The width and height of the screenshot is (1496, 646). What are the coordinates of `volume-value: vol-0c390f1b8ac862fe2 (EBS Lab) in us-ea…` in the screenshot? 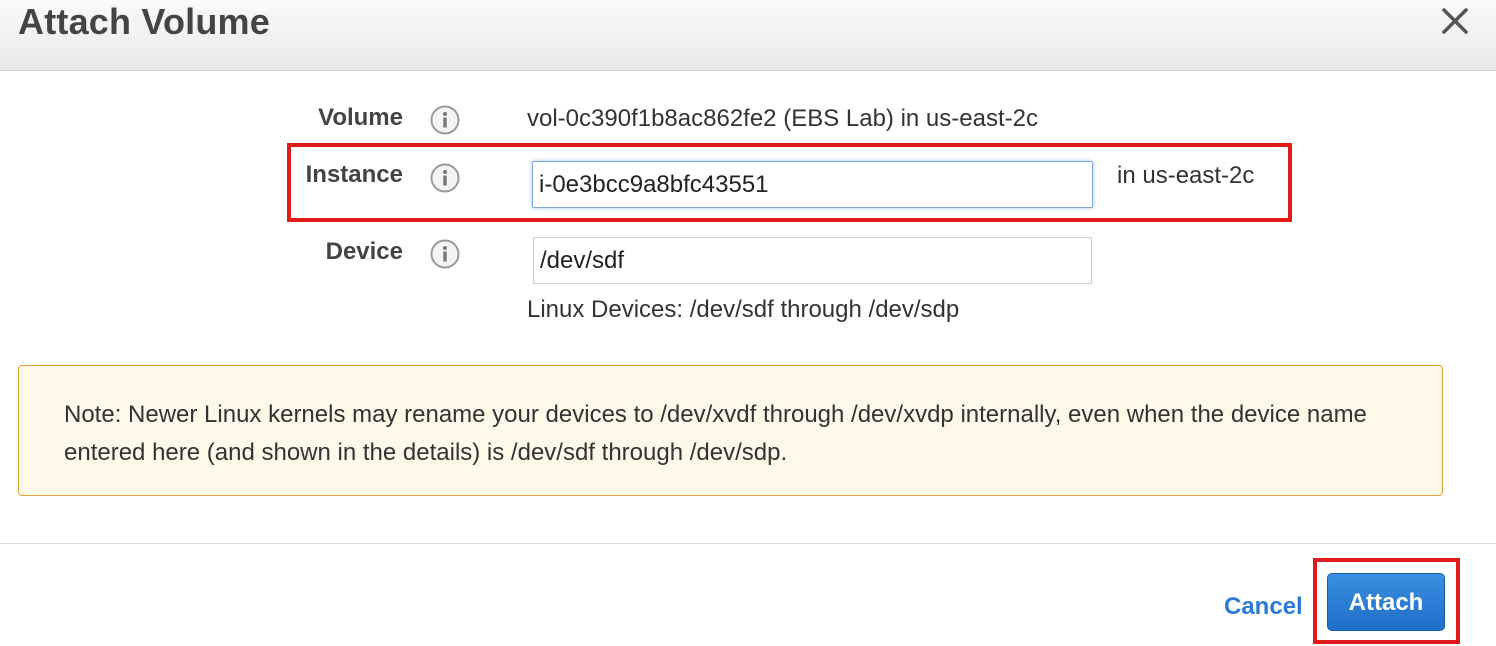 It's located at (782, 118).